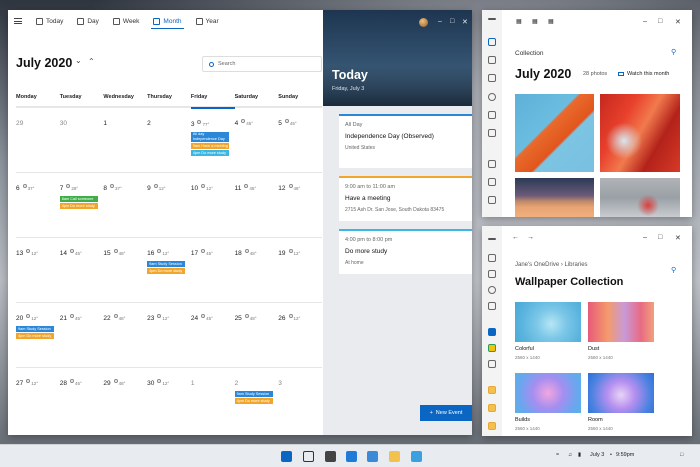  Describe the element at coordinates (38, 399) in the screenshot. I see `day-cell: 27 12°` at that location.